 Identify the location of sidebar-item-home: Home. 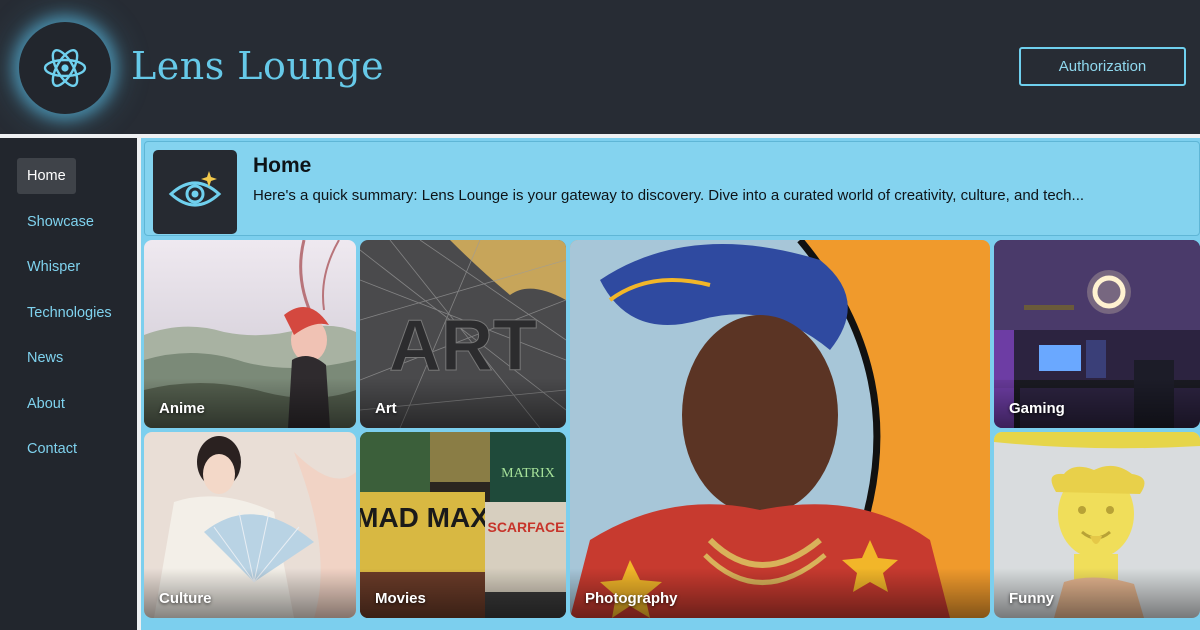
(46, 176).